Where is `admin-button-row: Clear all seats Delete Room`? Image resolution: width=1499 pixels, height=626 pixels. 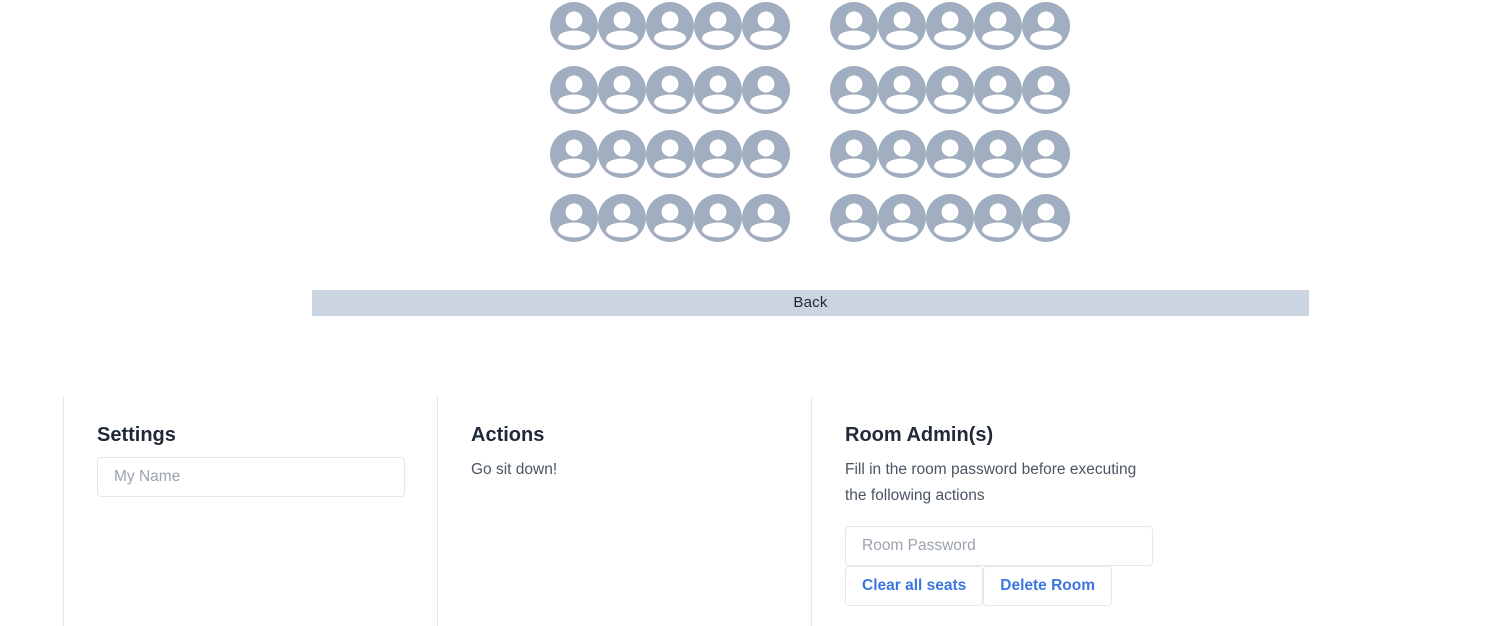
admin-button-row: Clear all seats Delete Room is located at coordinates (1021, 586).